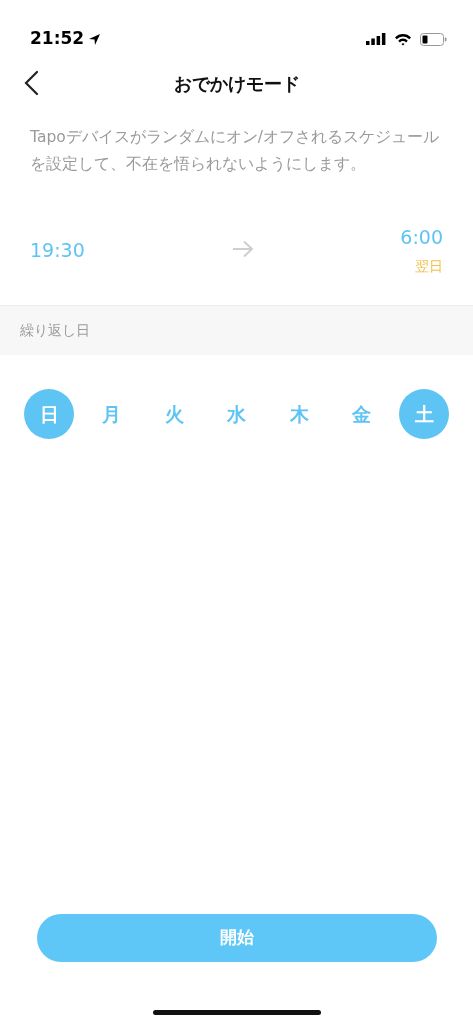  What do you see at coordinates (429, 266) in the screenshot?
I see `next-day-label: 翌日` at bounding box center [429, 266].